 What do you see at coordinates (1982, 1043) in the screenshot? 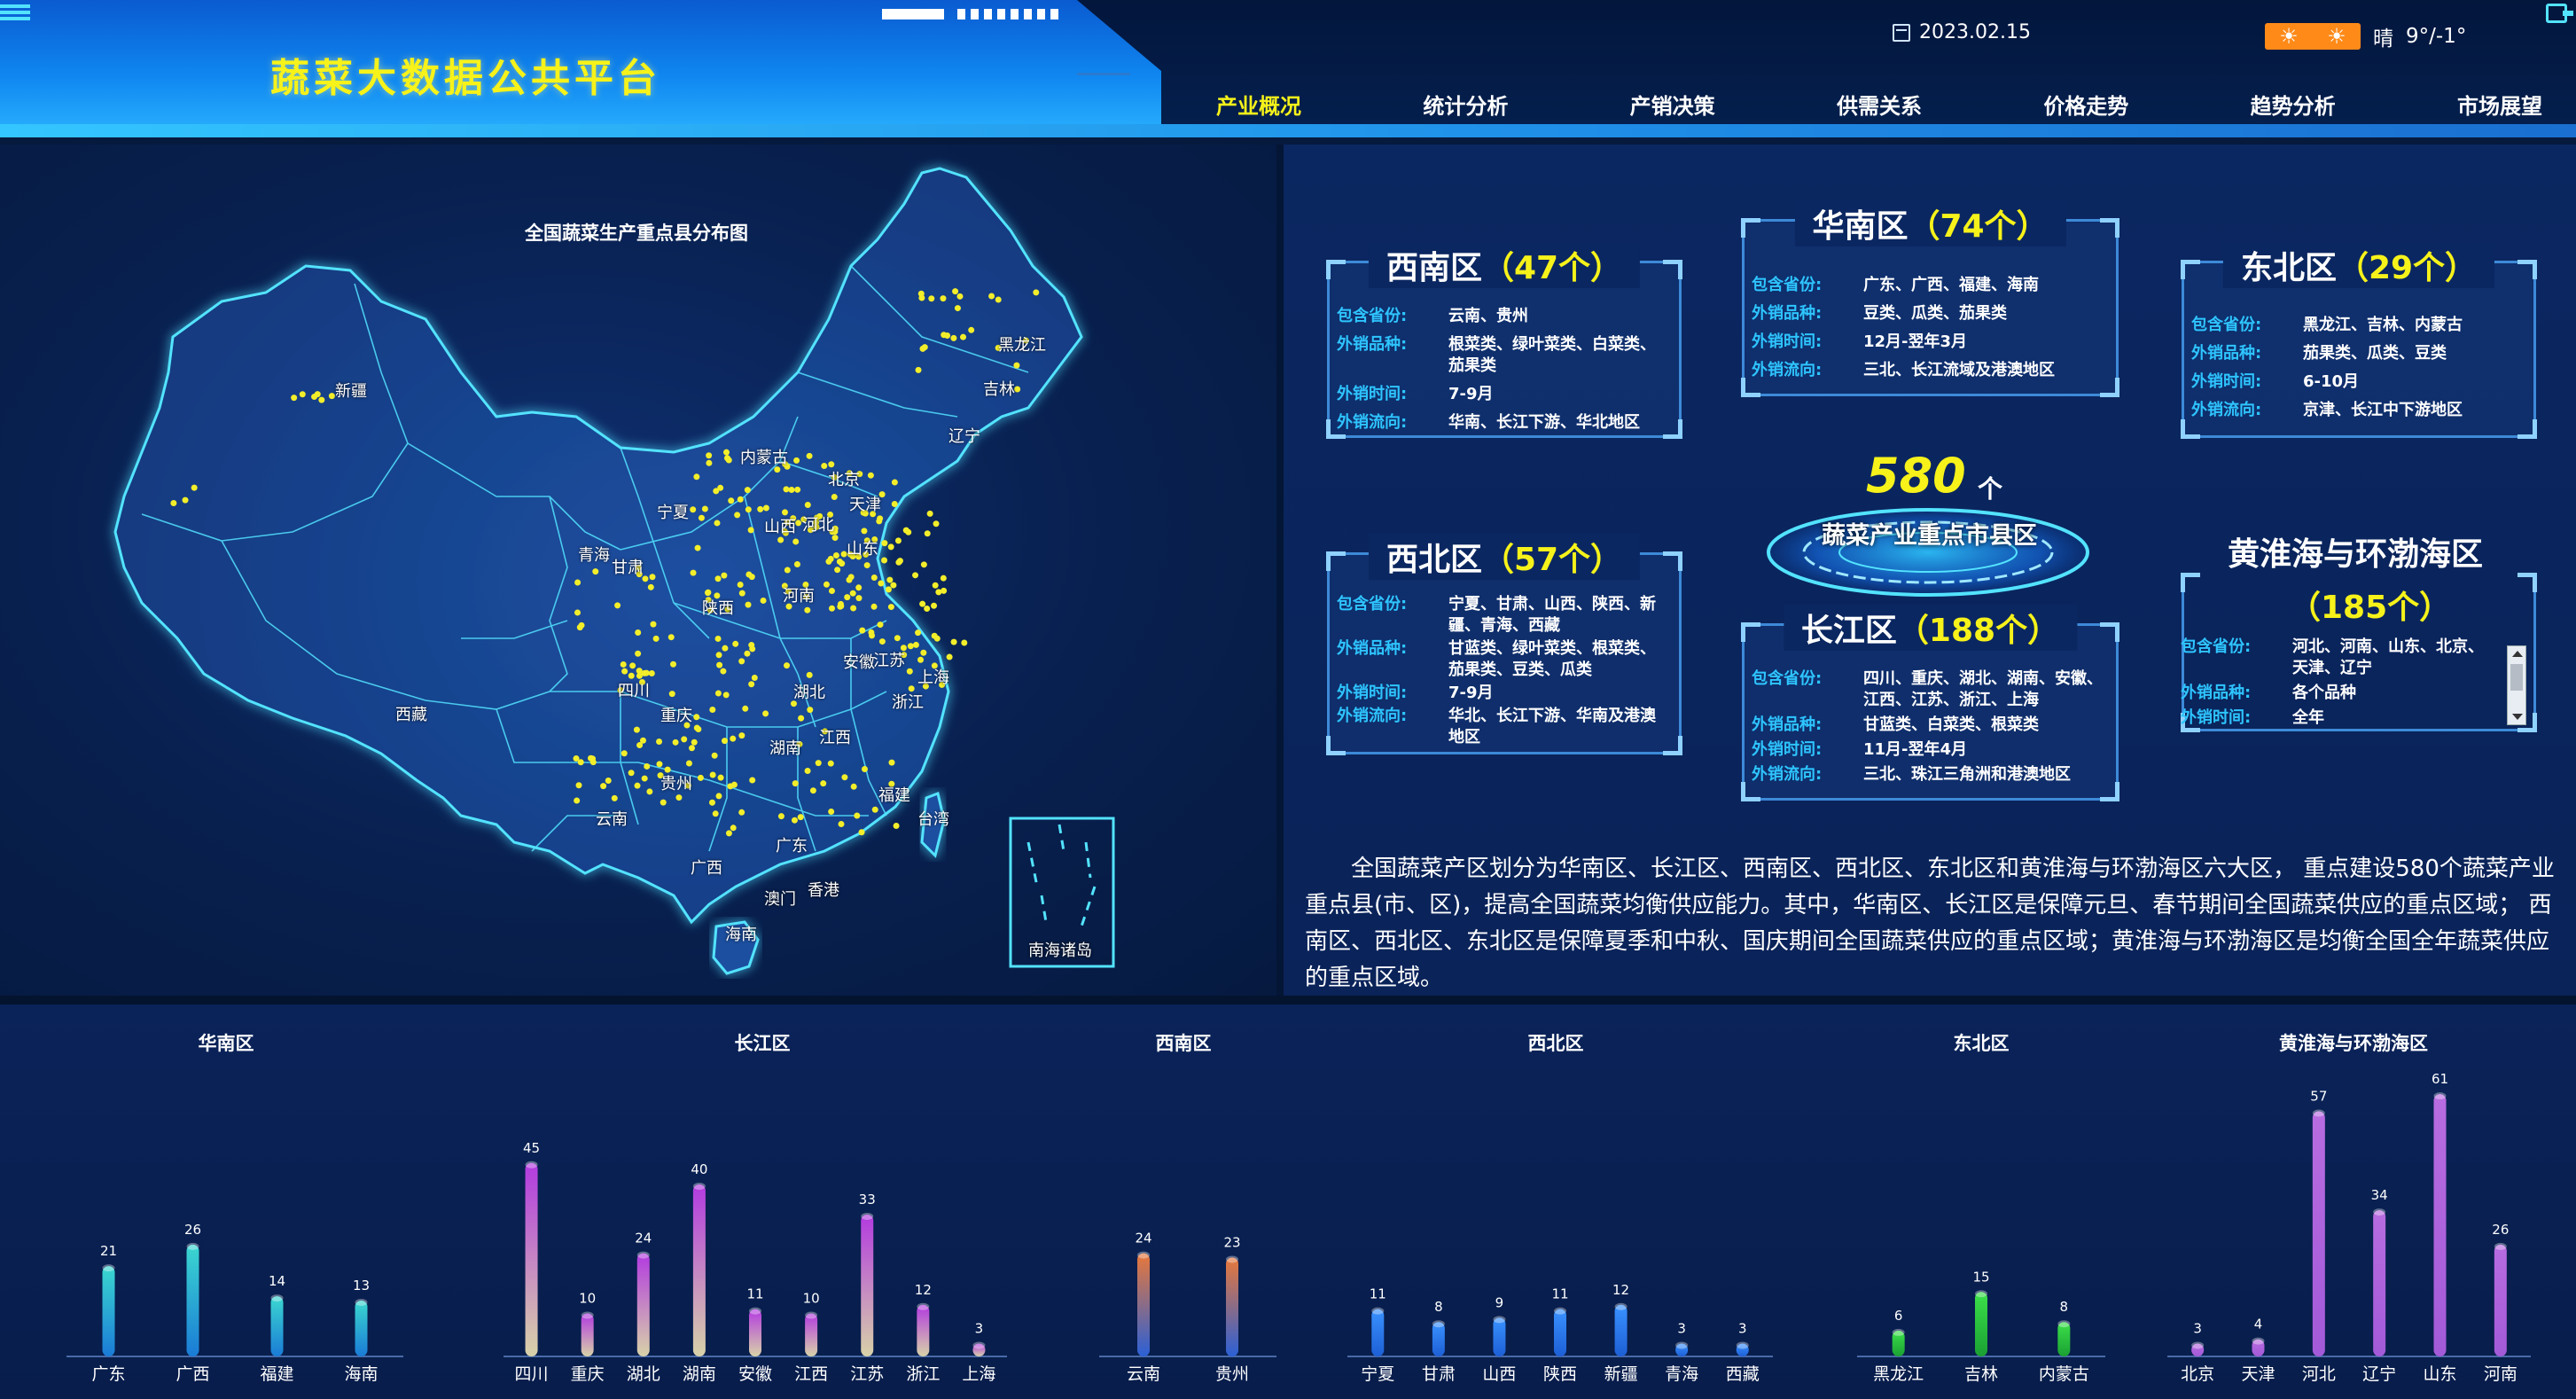
I see `chart-title: 东北区` at bounding box center [1982, 1043].